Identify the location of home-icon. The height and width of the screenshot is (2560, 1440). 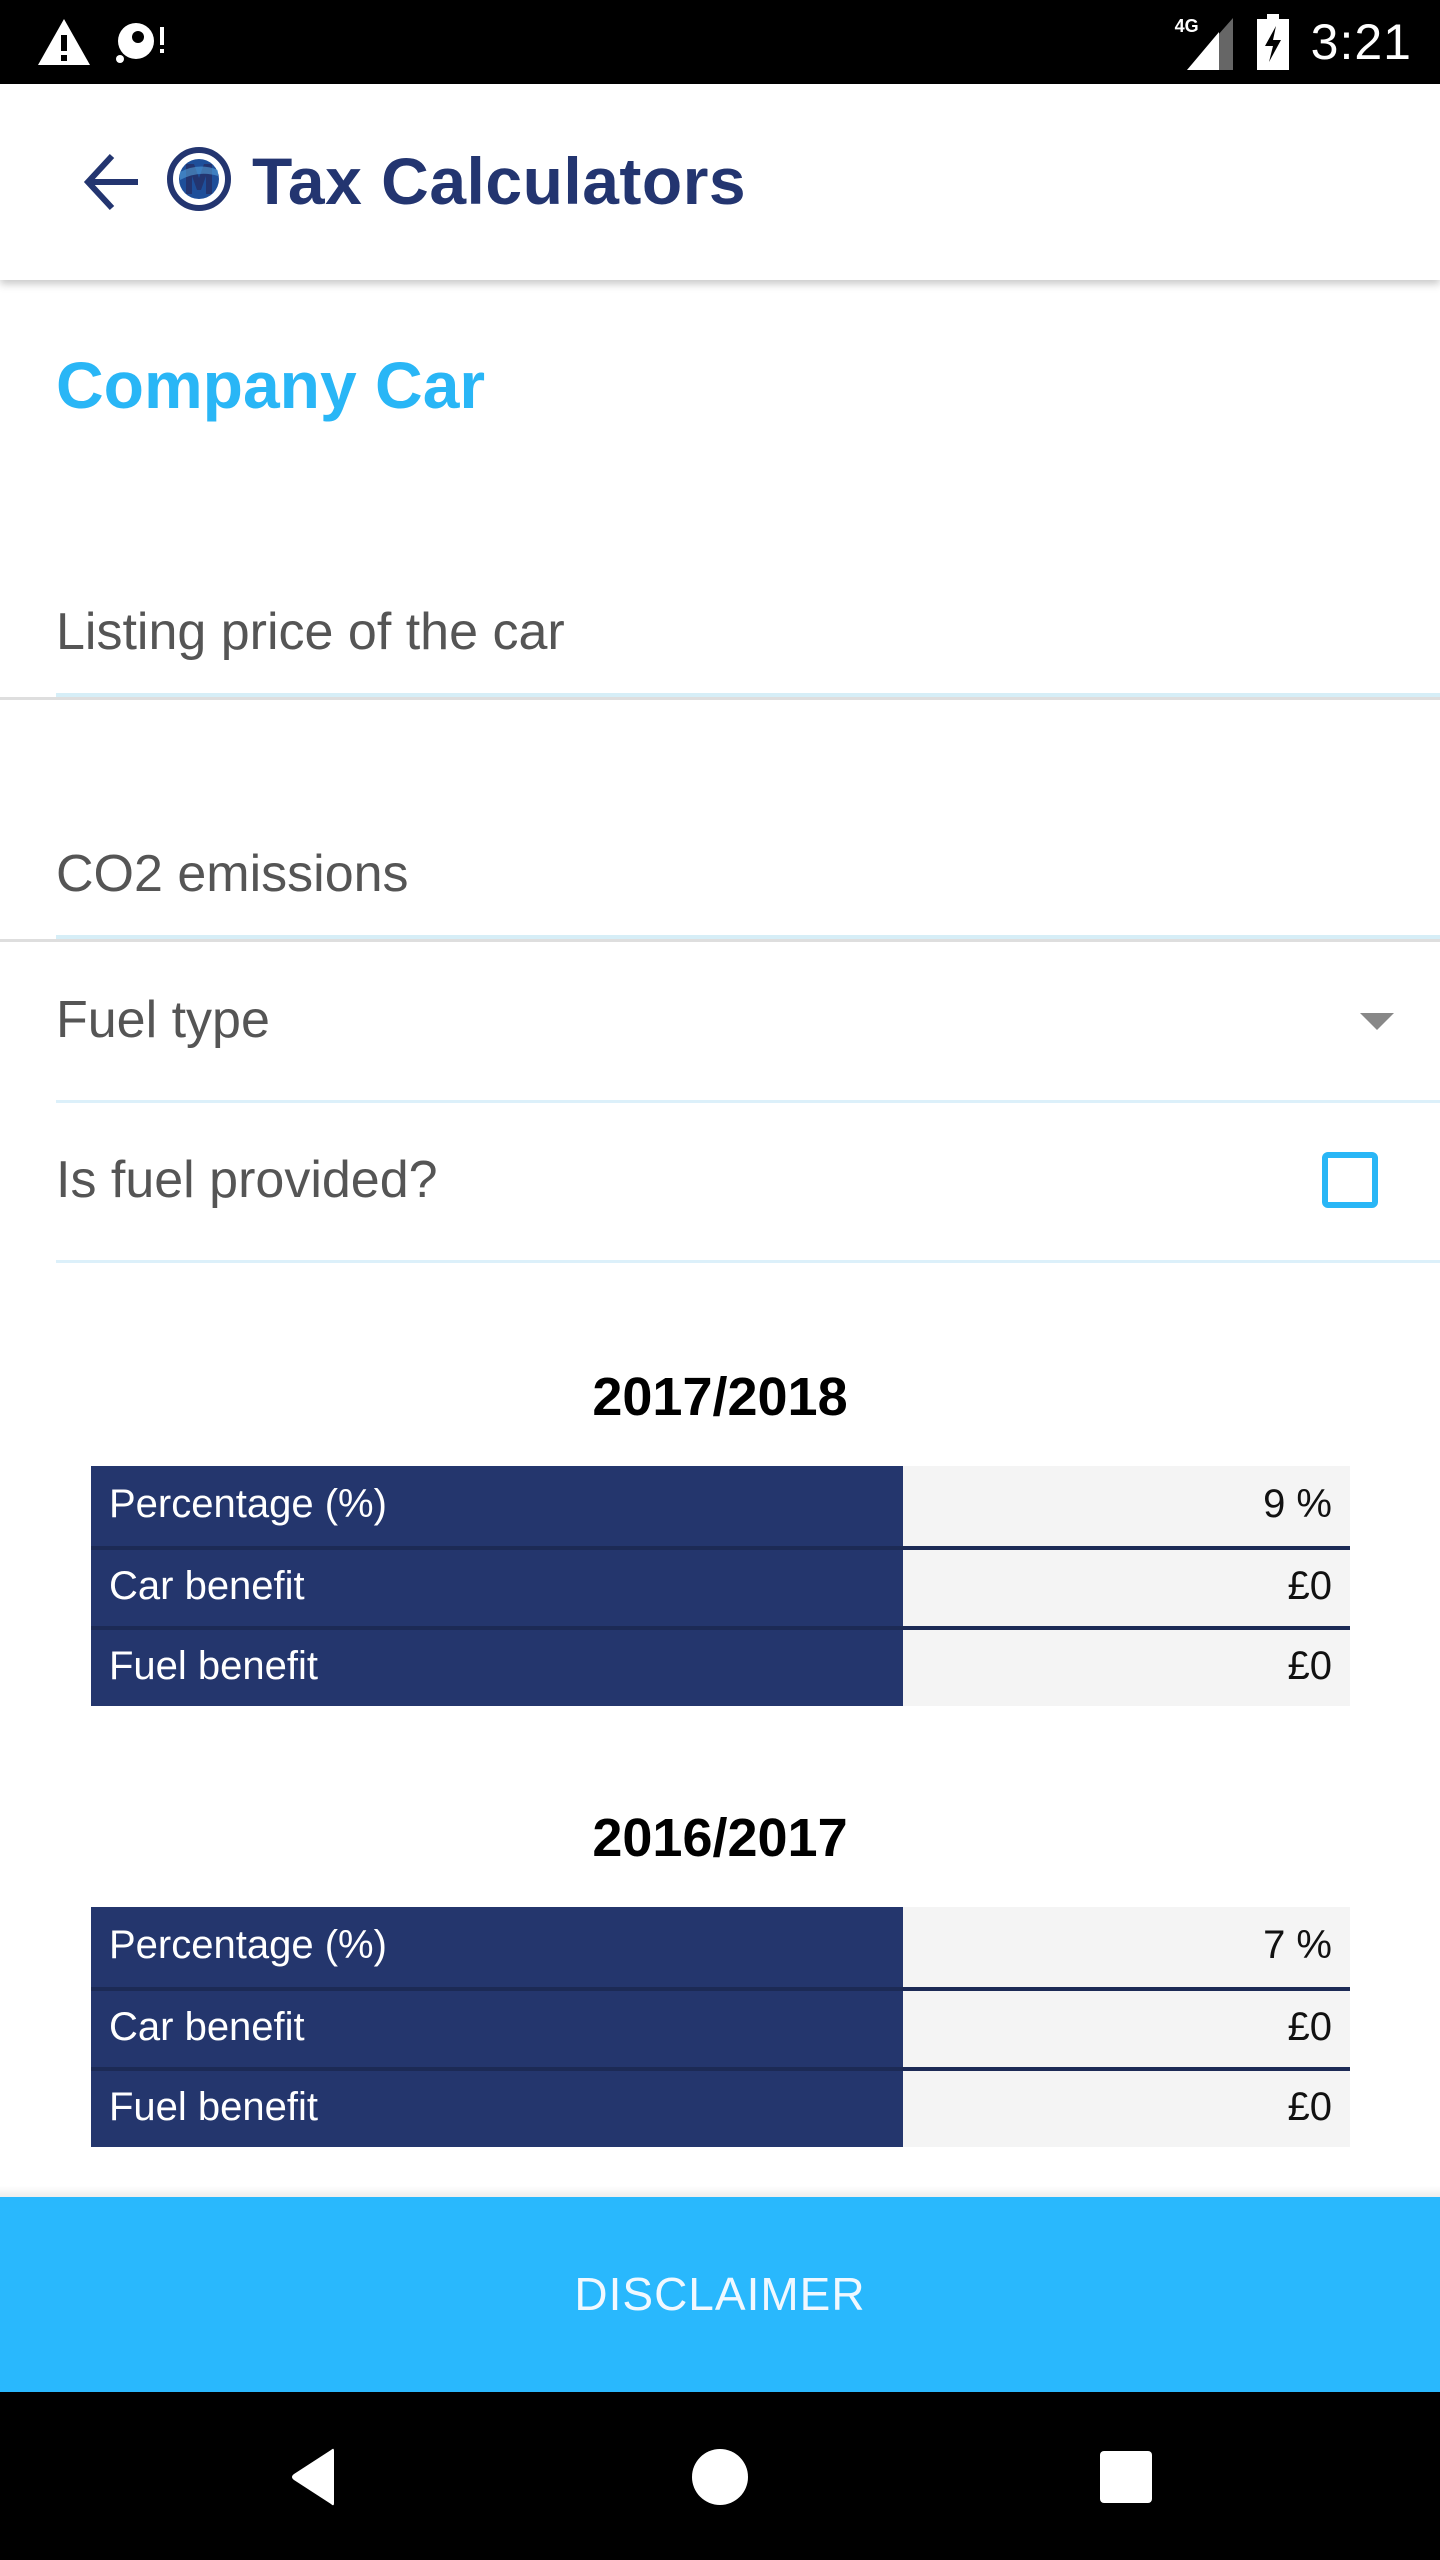
(720, 2477).